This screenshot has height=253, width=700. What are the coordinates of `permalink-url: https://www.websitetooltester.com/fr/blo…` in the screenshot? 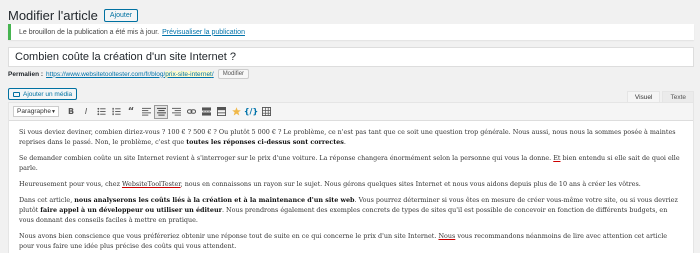 It's located at (105, 74).